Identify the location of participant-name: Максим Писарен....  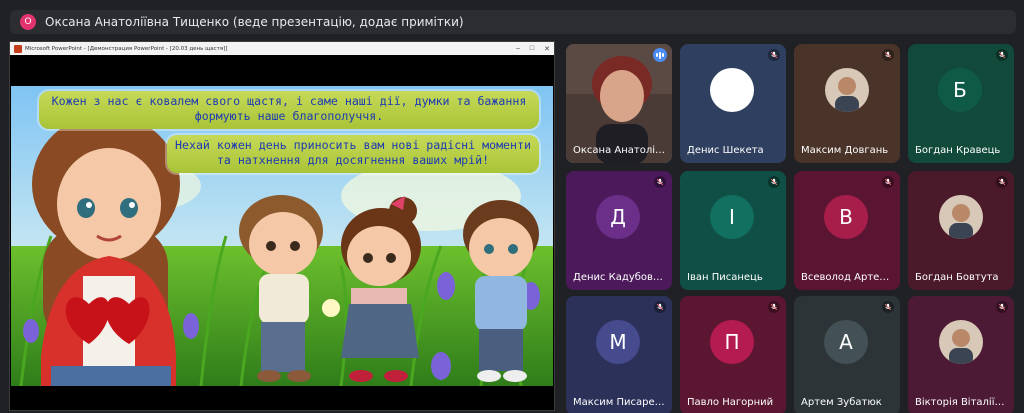
(620, 402).